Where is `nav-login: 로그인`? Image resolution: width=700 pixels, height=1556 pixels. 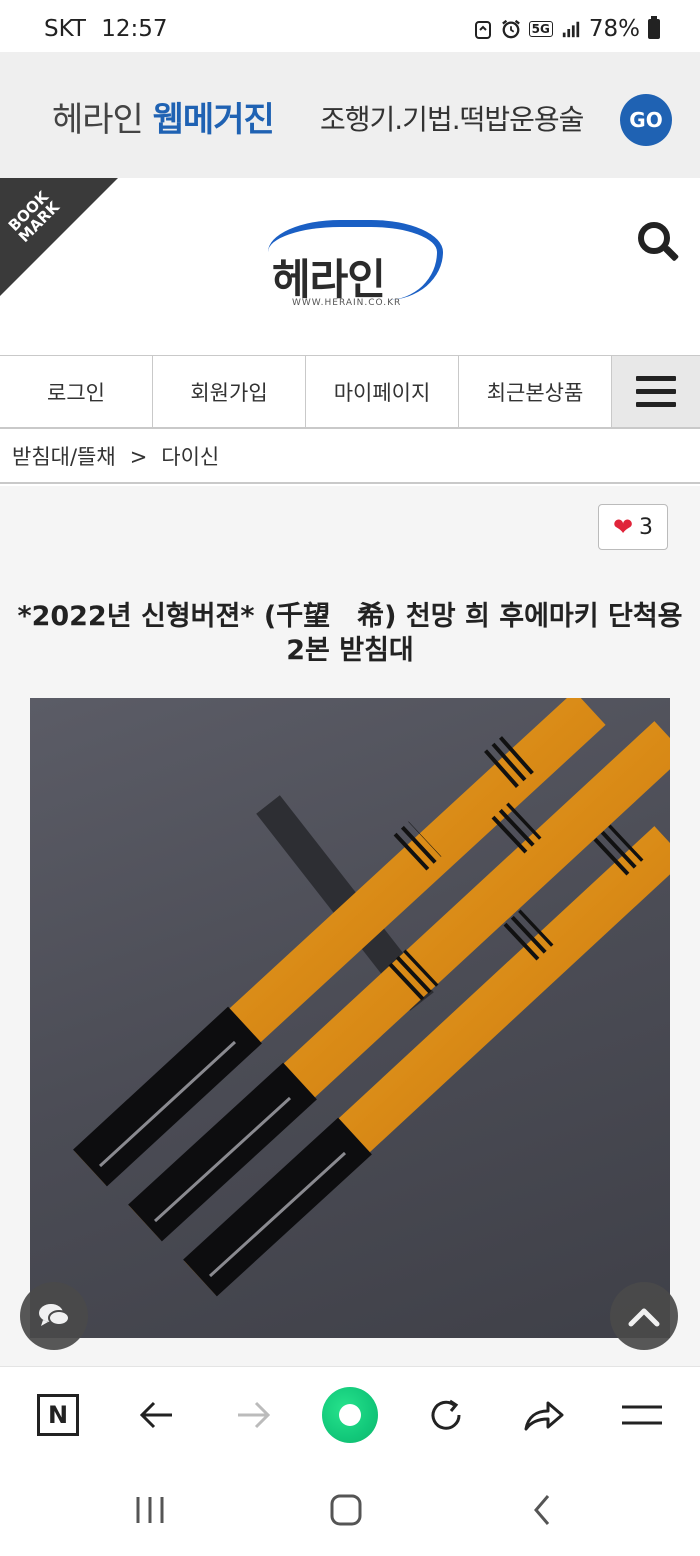
nav-login: 로그인 is located at coordinates (76, 391).